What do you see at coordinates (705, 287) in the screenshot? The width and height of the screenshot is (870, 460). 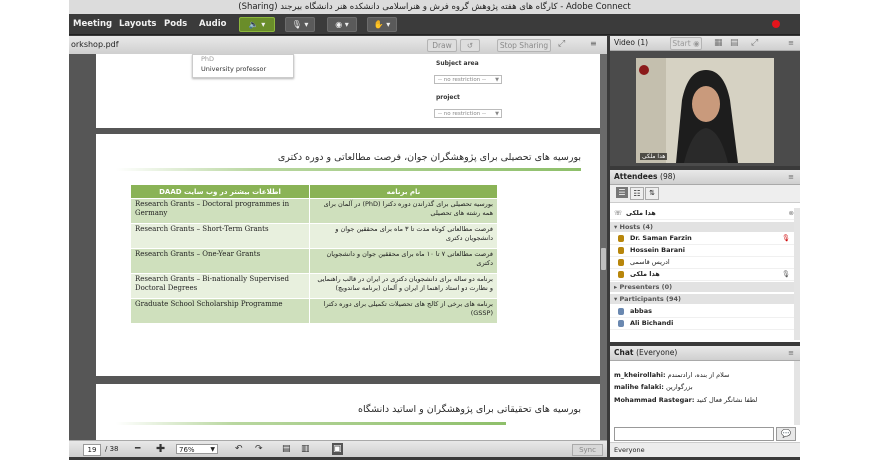 I see `presenters-group: ▸ Presenters (0)` at bounding box center [705, 287].